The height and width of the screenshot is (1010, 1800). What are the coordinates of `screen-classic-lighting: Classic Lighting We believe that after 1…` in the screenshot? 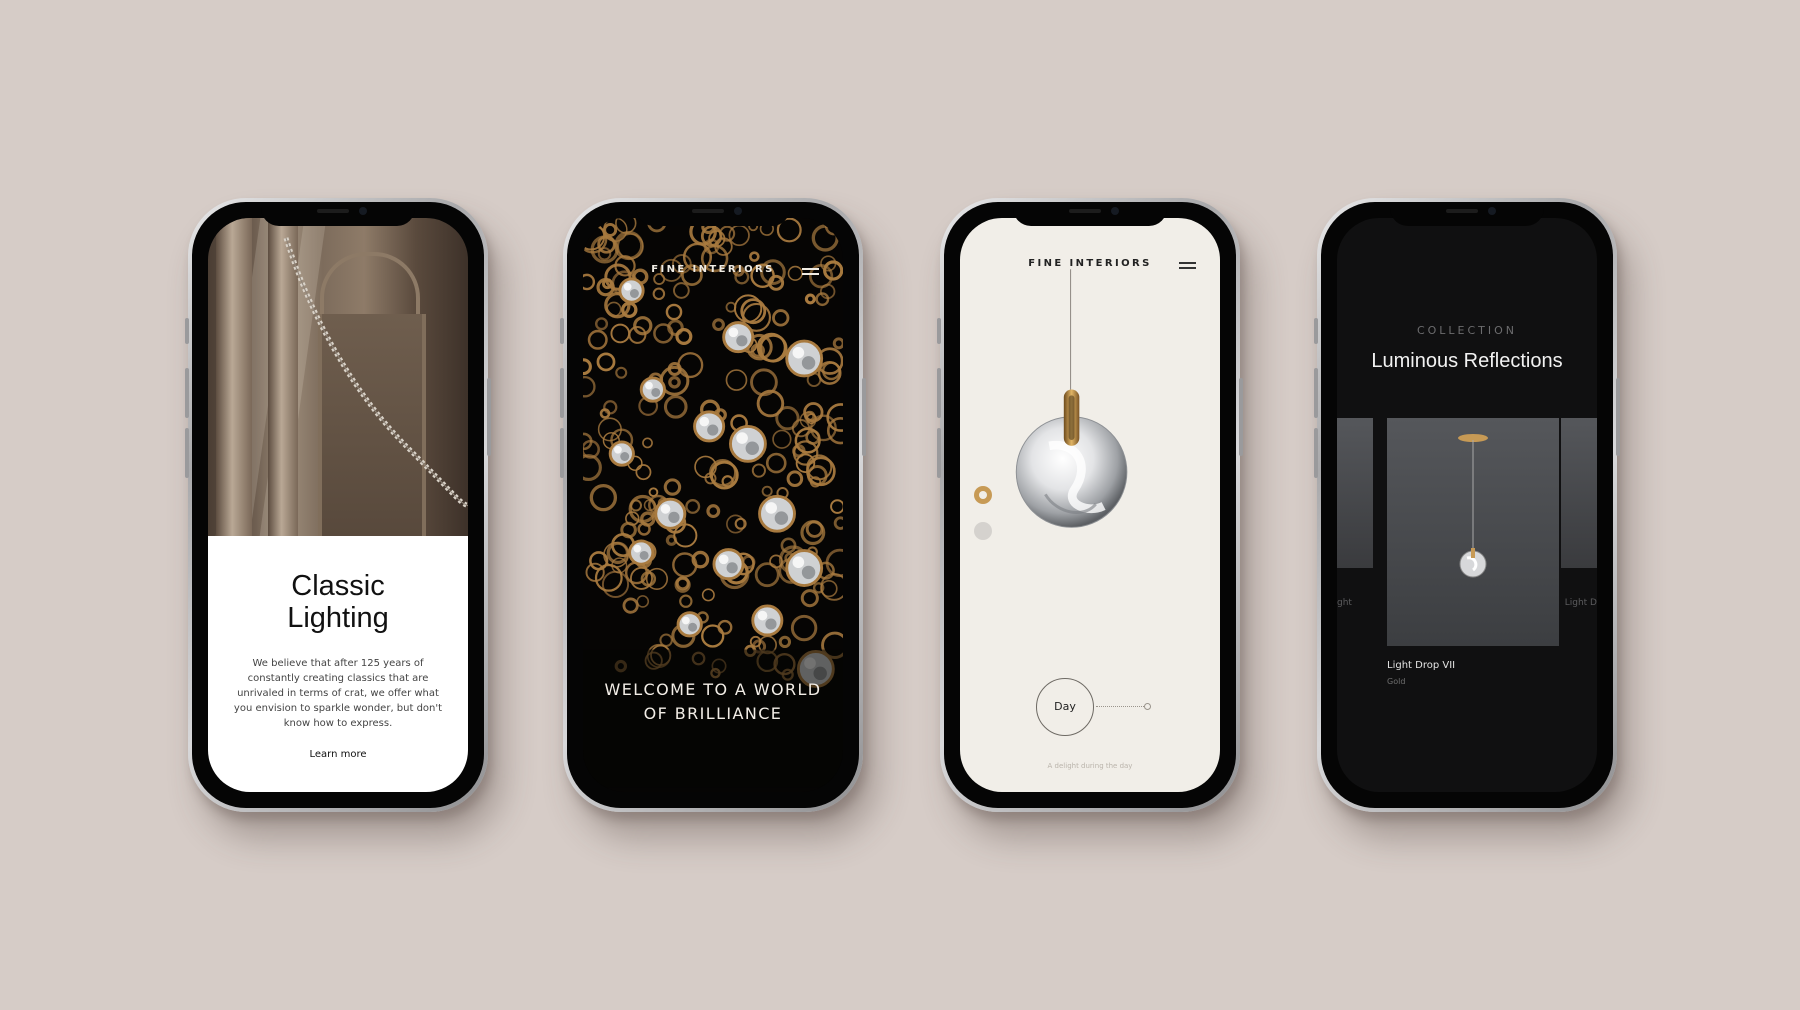 It's located at (338, 505).